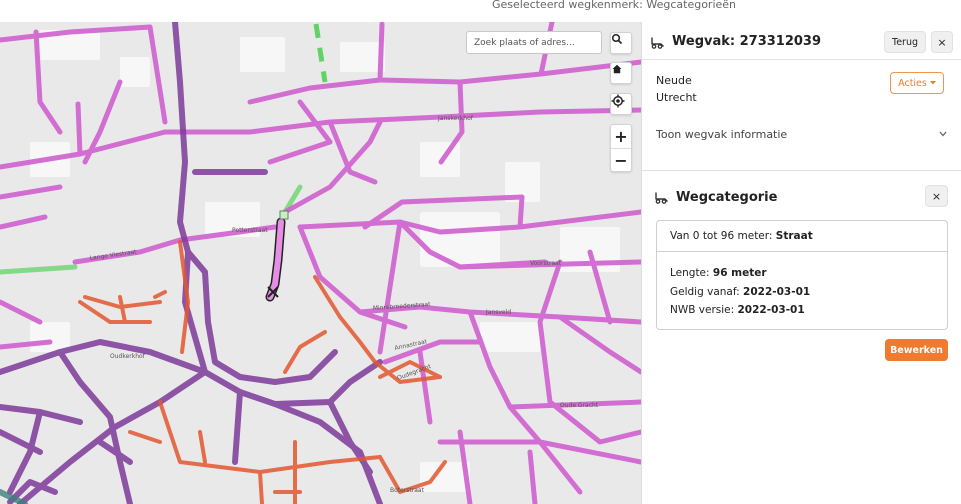  Describe the element at coordinates (480, 11) in the screenshot. I see `top-bar: Geselecteerd wegkenmerk: Wegcategorieën` at that location.